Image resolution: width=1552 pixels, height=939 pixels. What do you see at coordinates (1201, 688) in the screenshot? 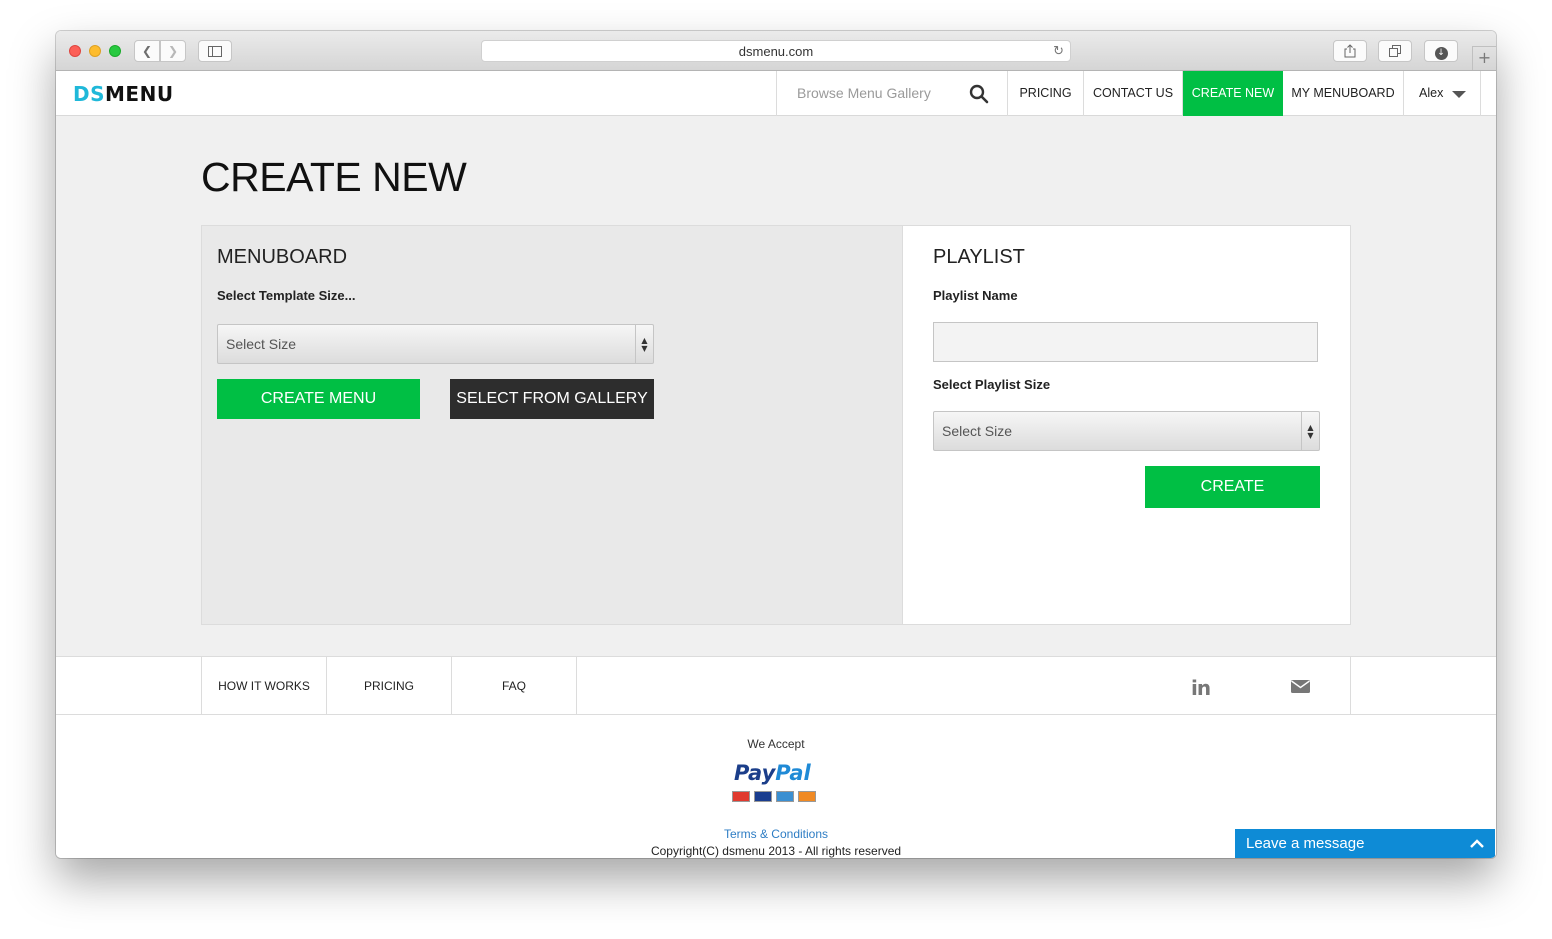
I see `linkedin-icon: in` at bounding box center [1201, 688].